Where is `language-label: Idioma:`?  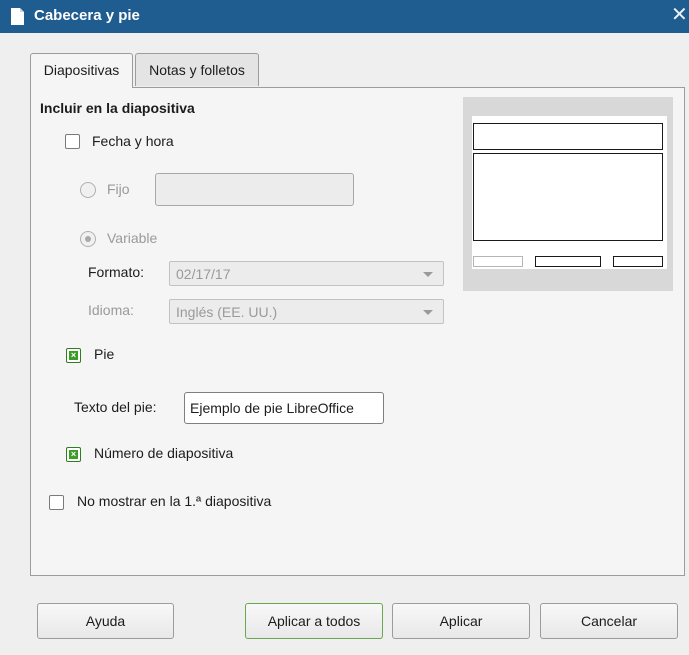
language-label: Idioma: is located at coordinates (111, 310).